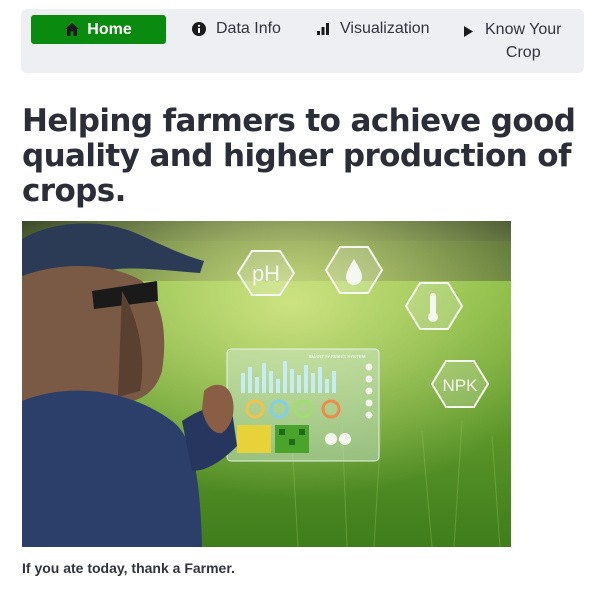  What do you see at coordinates (385, 28) in the screenshot?
I see `nav-visualization-label: Visualization` at bounding box center [385, 28].